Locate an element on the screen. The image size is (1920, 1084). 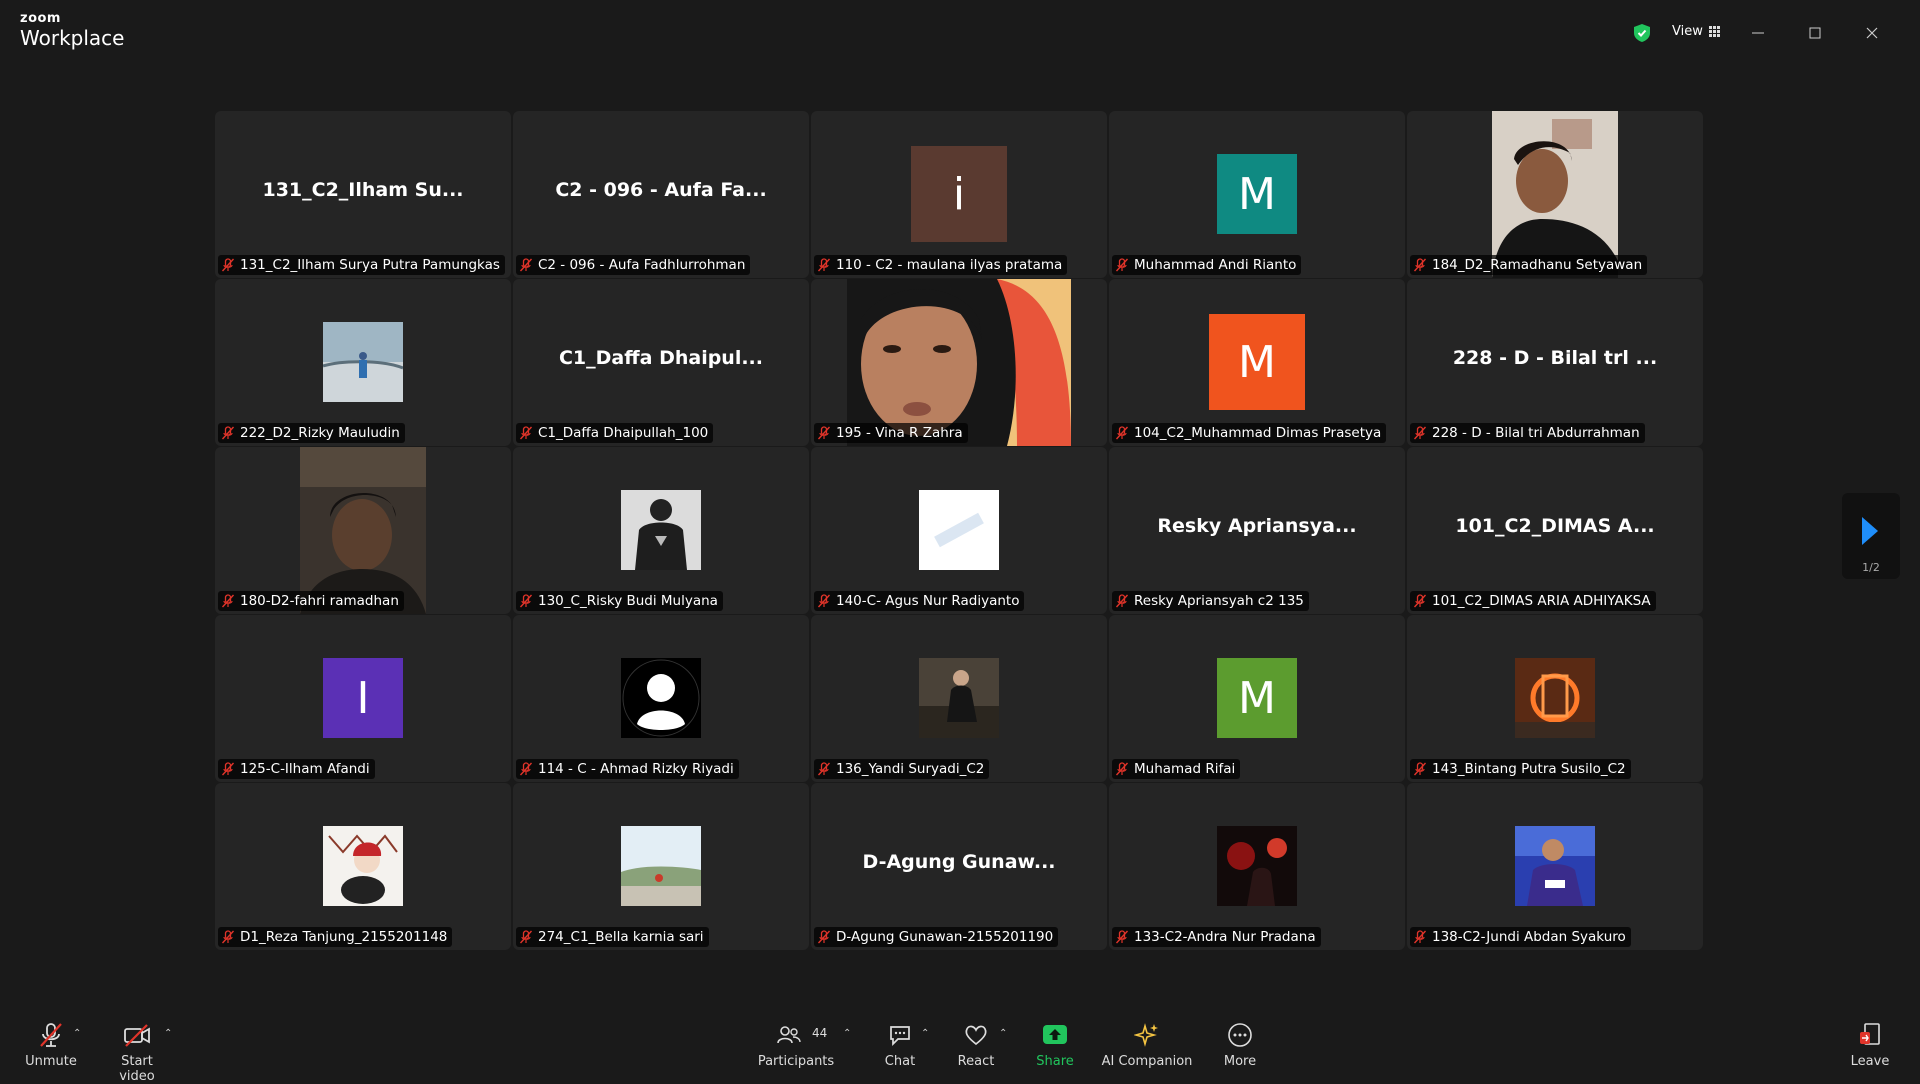
participant-name: 184_D2_Ramadhanu Setyawan is located at coordinates (1537, 265).